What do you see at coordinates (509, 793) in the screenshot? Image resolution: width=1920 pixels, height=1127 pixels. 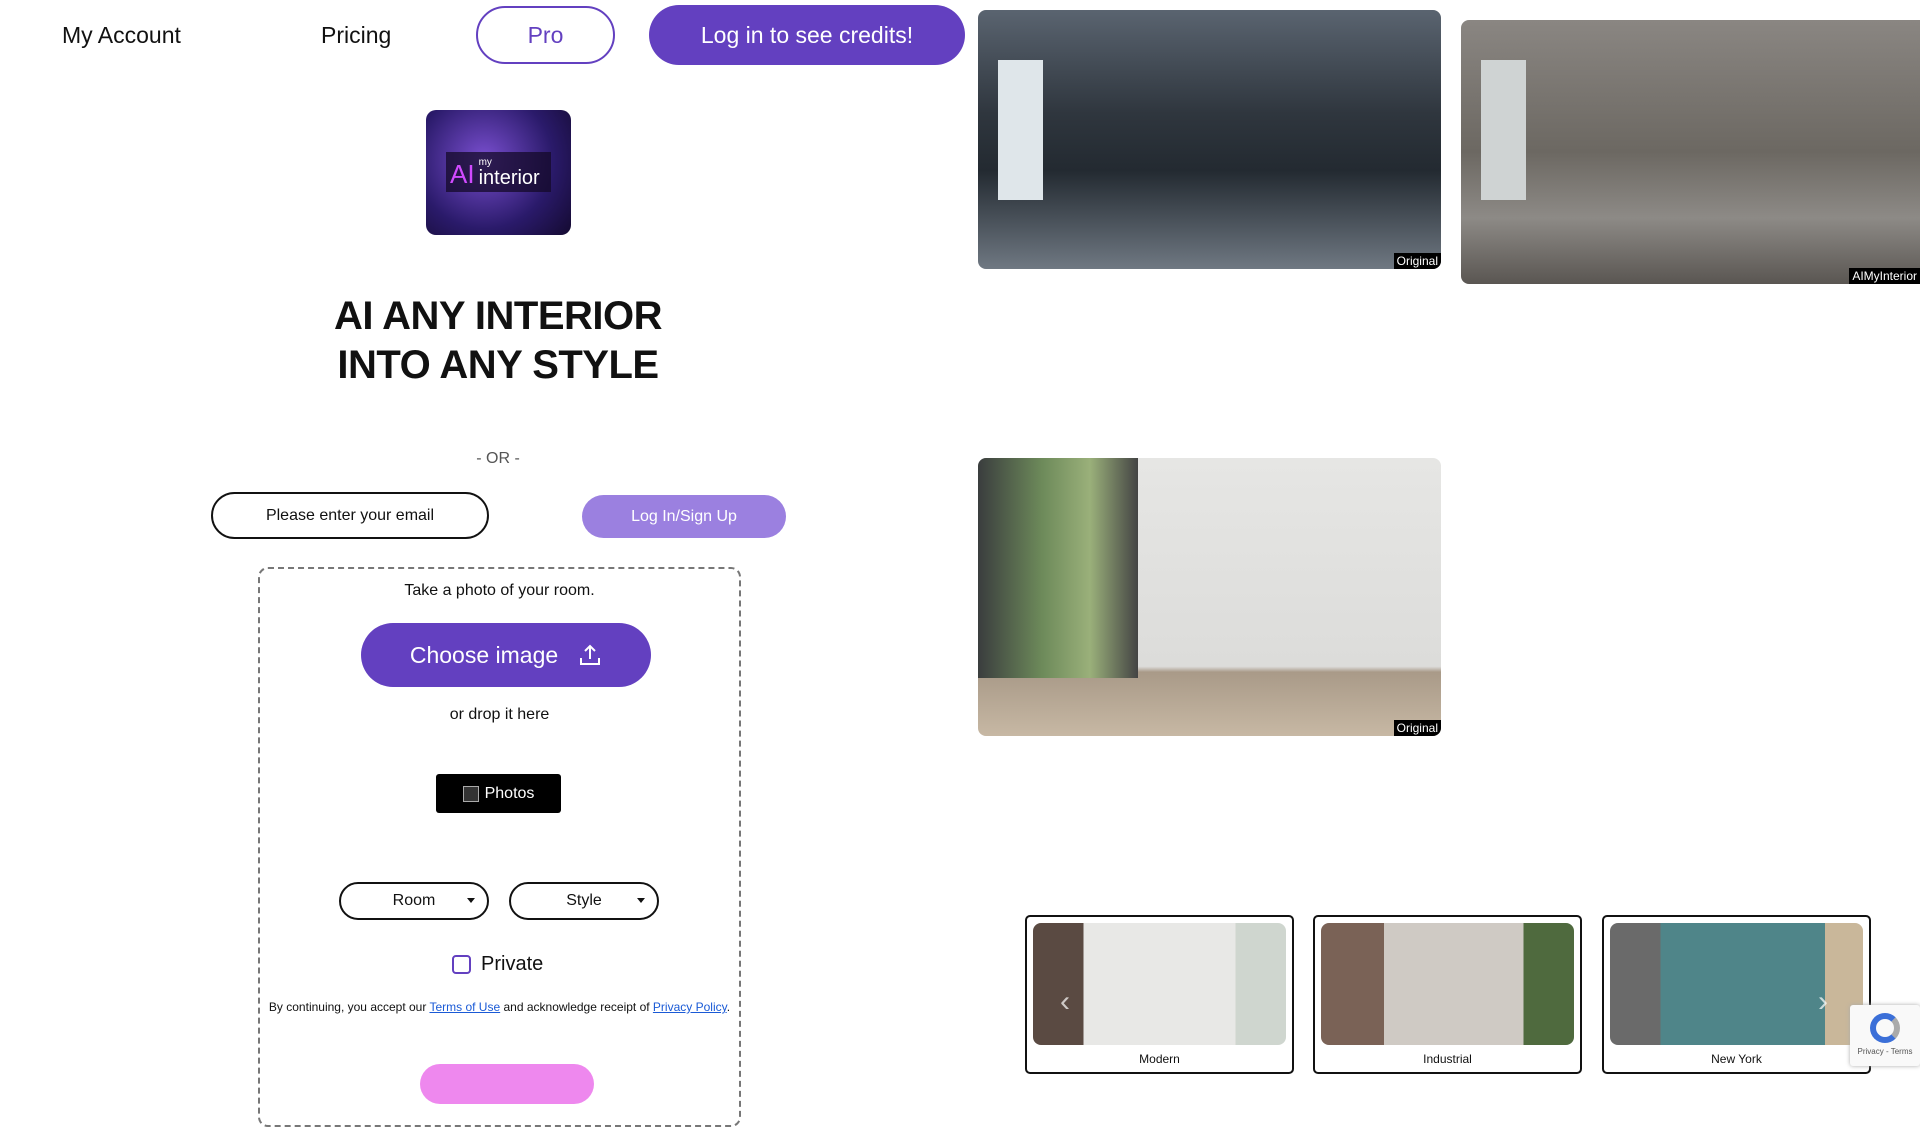 I see `photos-label: Photos` at bounding box center [509, 793].